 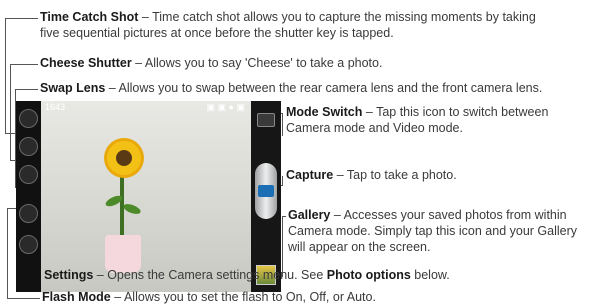 I want to click on callout-desc: – Tap to take a photo., so click(x=395, y=175).